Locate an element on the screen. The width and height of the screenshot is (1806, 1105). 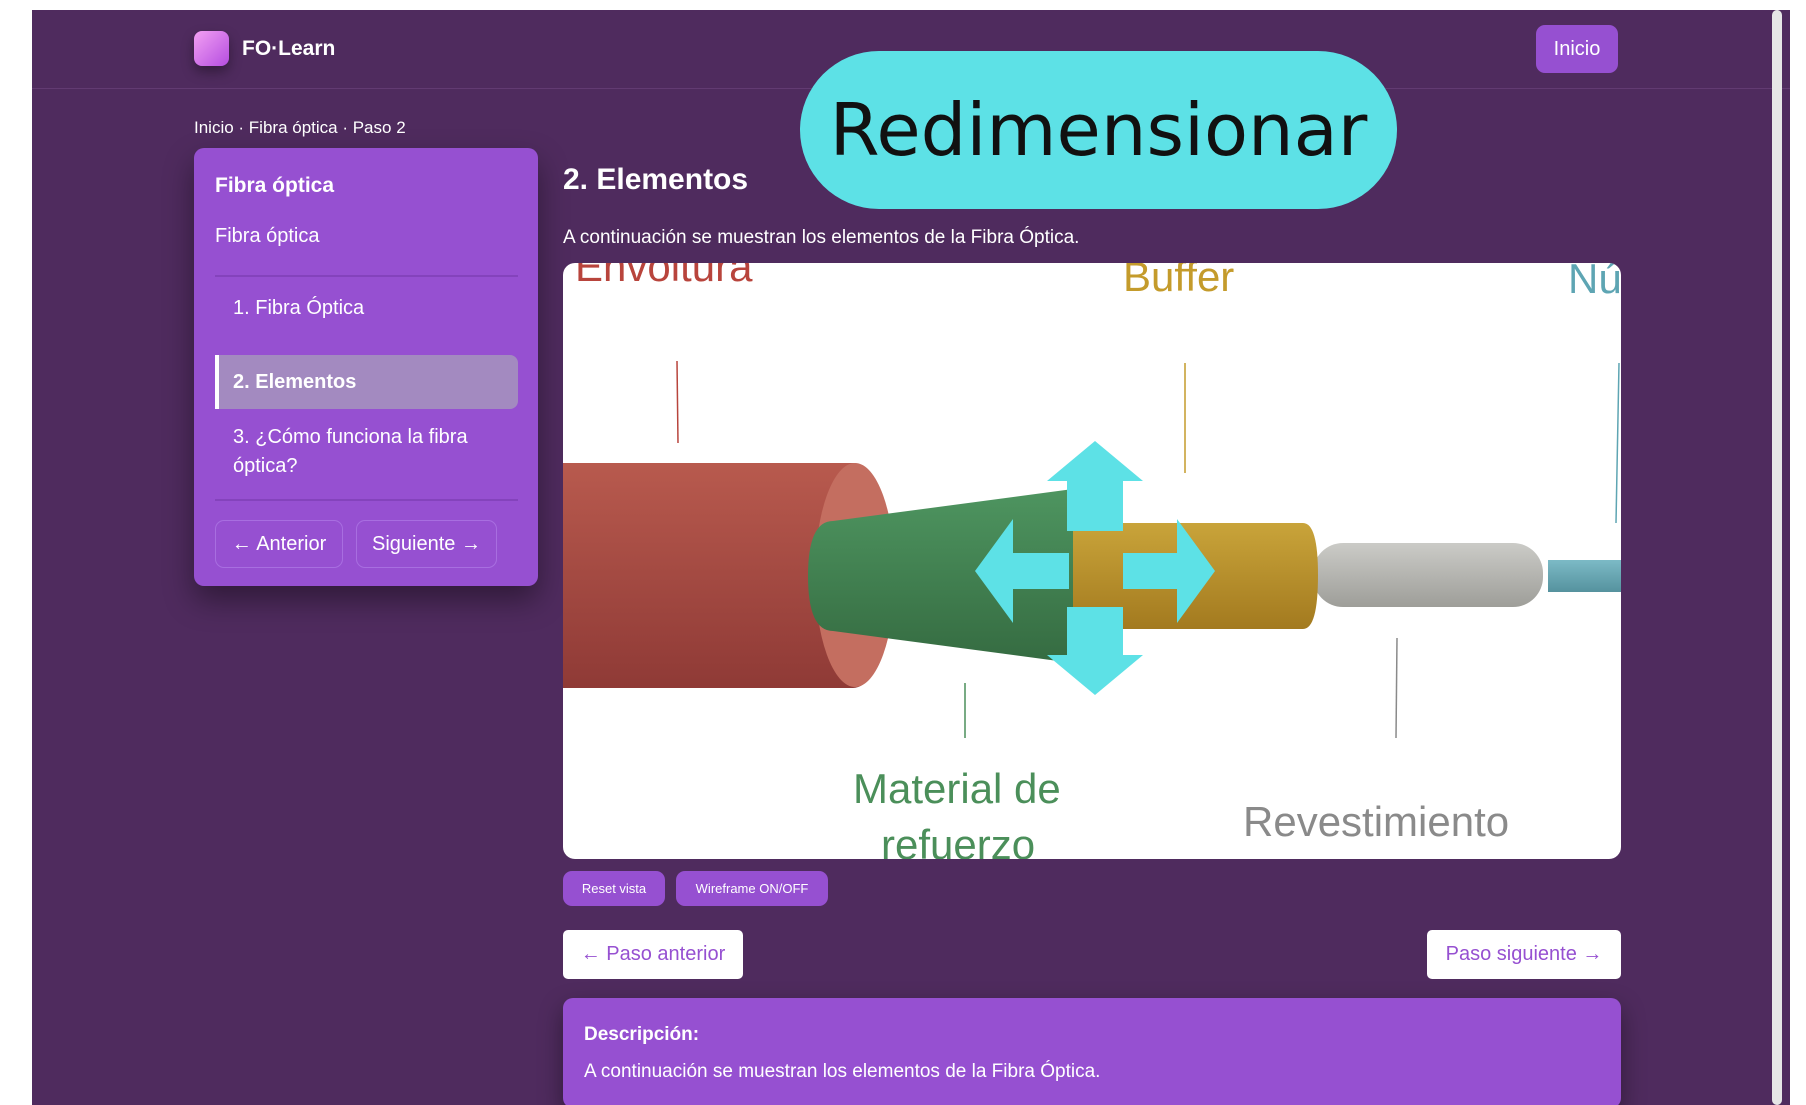
leader-envoltura is located at coordinates (677, 402).